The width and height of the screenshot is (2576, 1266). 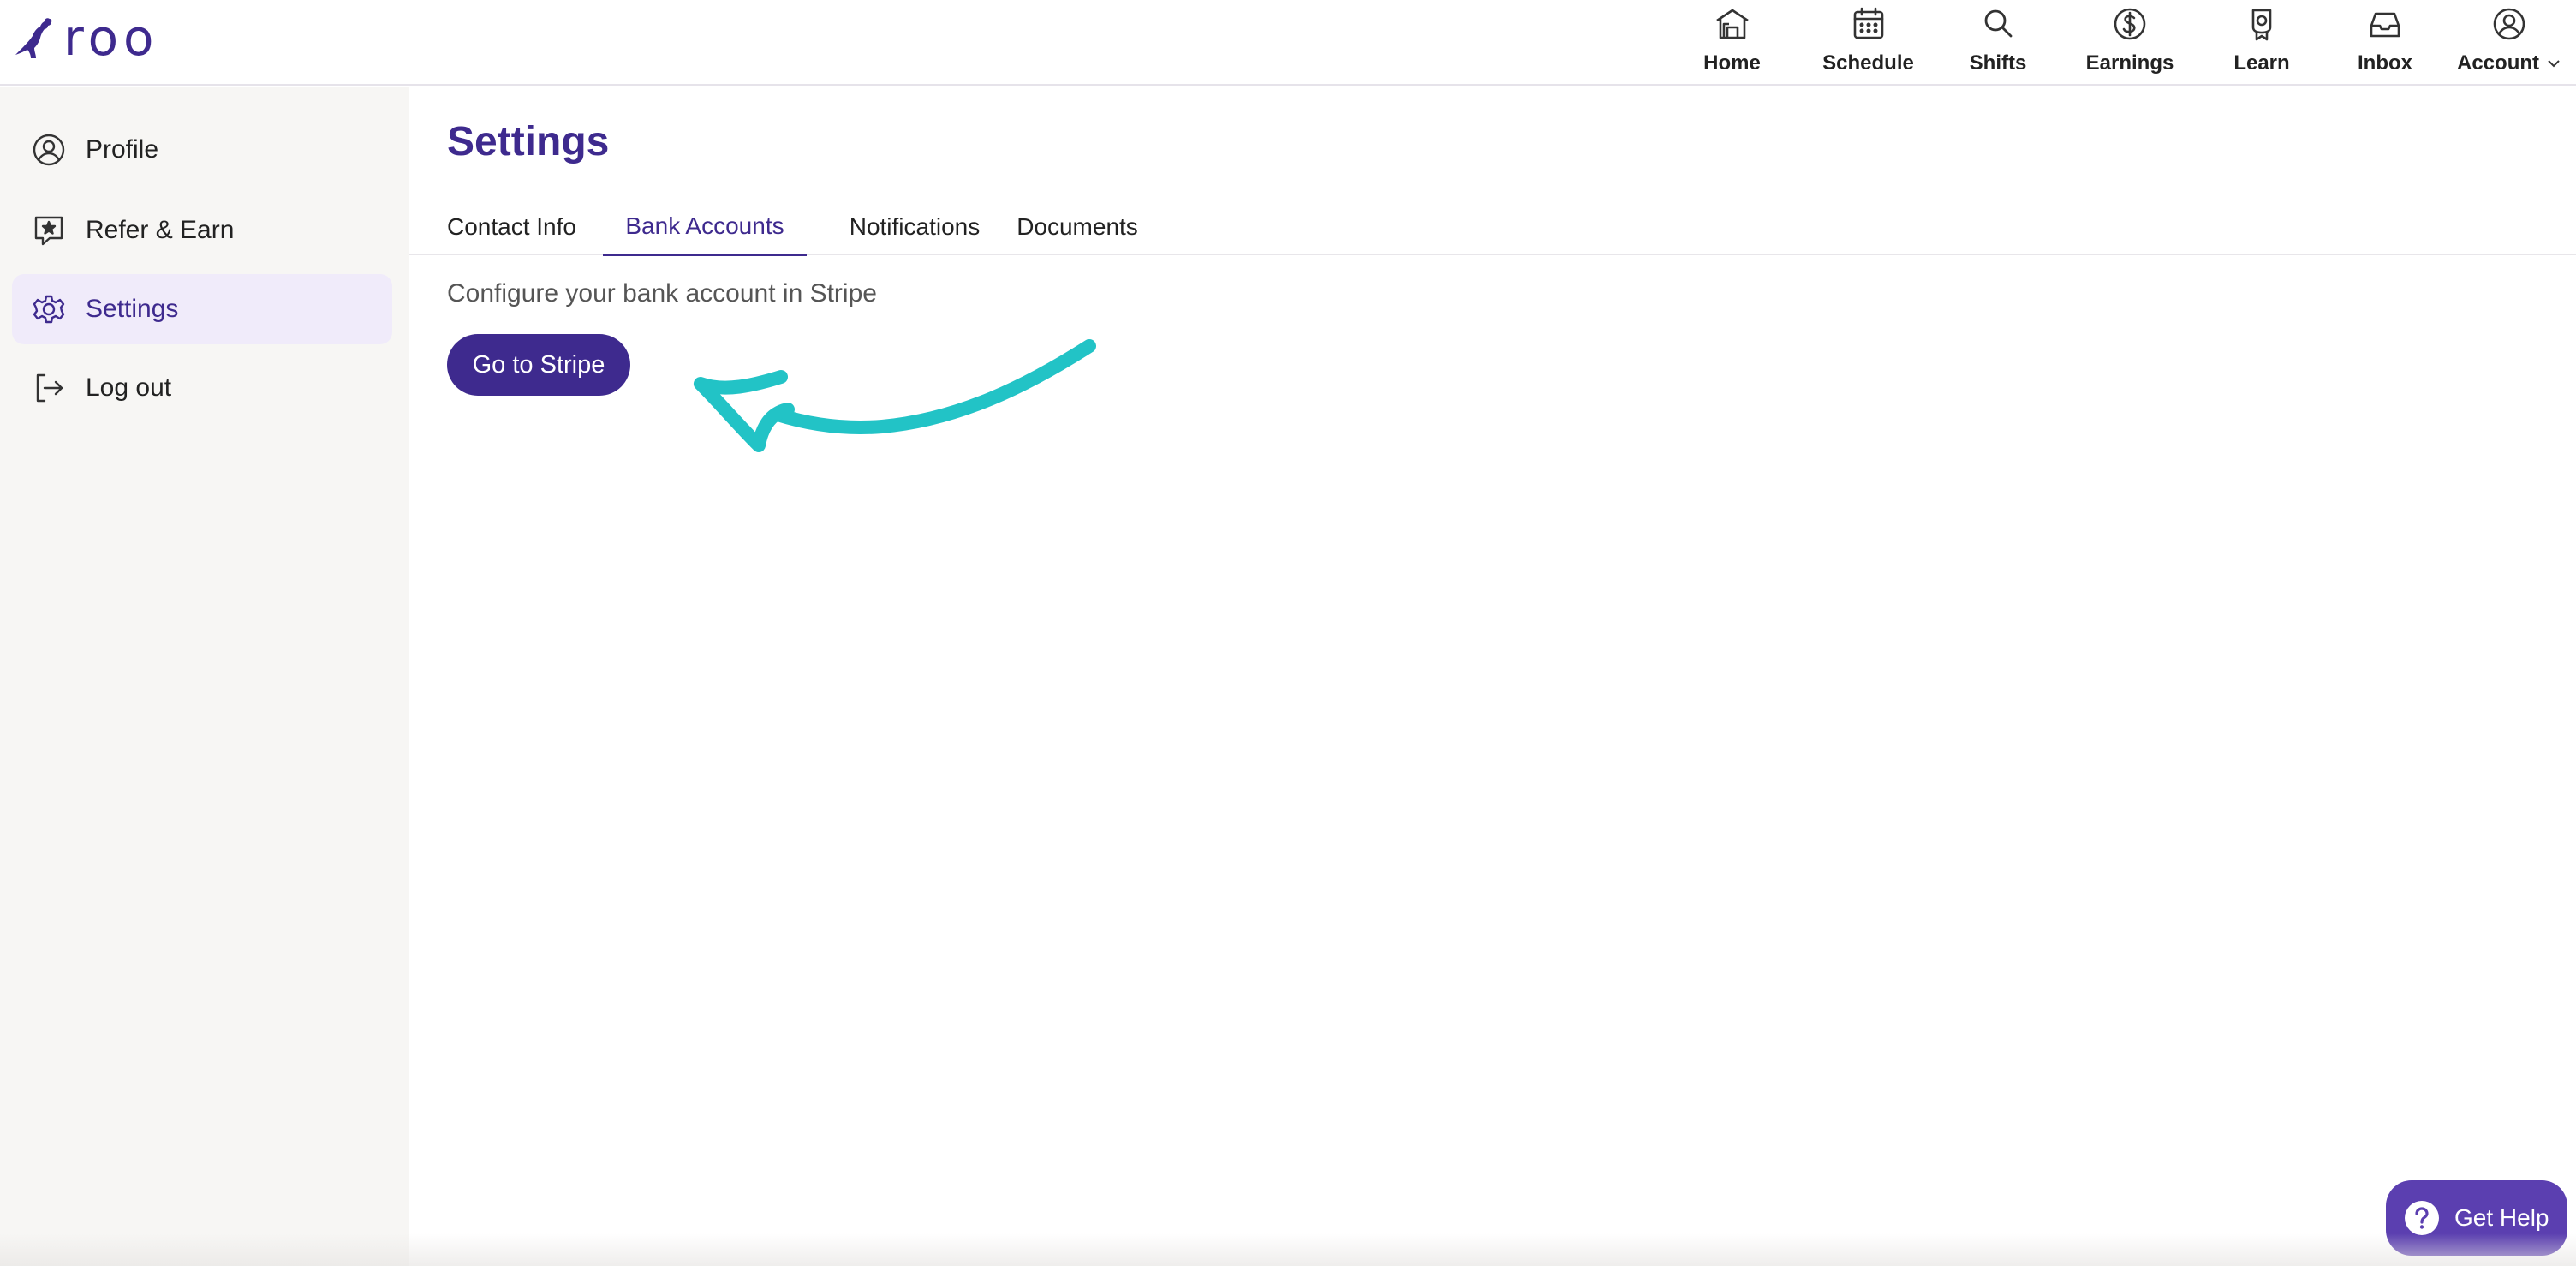 I want to click on nav-inbox: Inbox, so click(x=2385, y=43).